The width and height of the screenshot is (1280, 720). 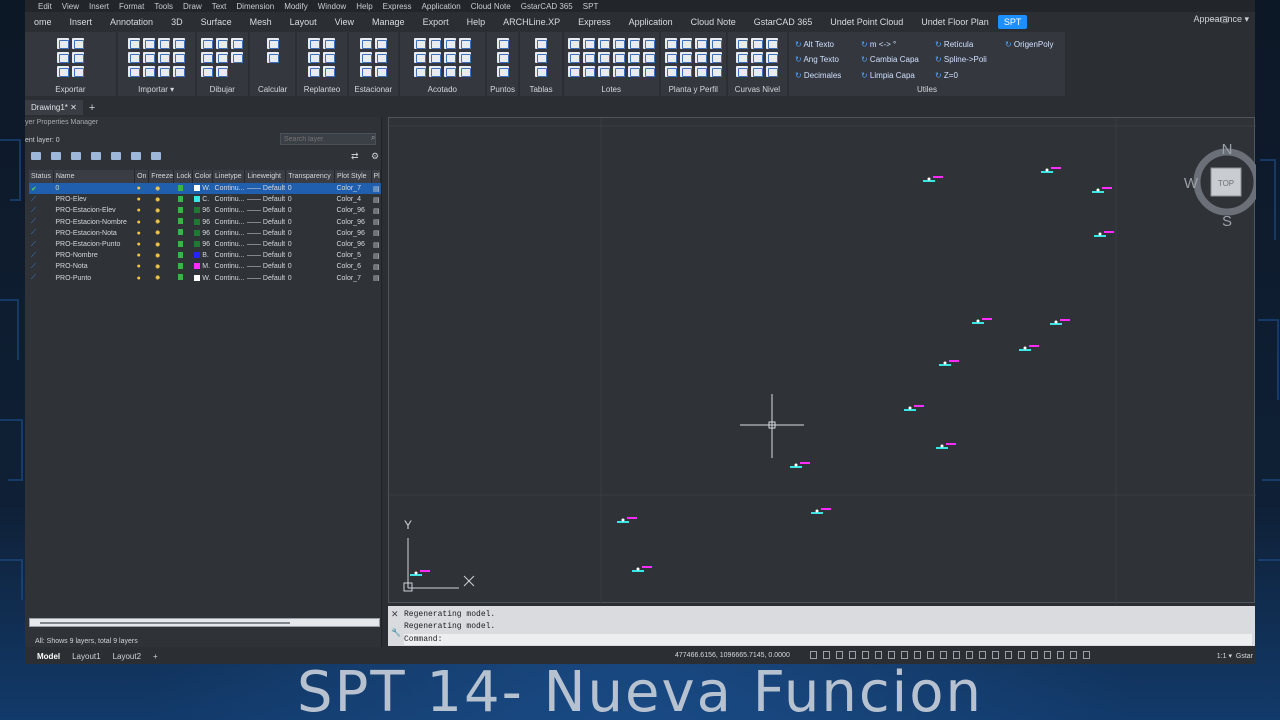 I want to click on layer-states-icon, so click(x=76, y=156).